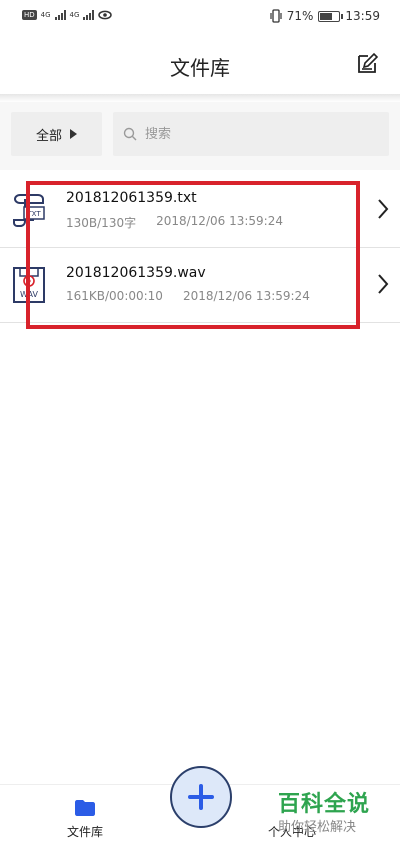 This screenshot has height=845, width=400. I want to click on search-icon, so click(130, 134).